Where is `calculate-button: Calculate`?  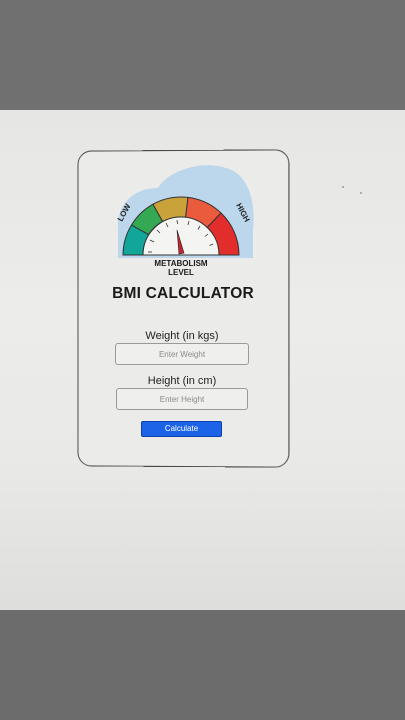 calculate-button: Calculate is located at coordinates (181, 429).